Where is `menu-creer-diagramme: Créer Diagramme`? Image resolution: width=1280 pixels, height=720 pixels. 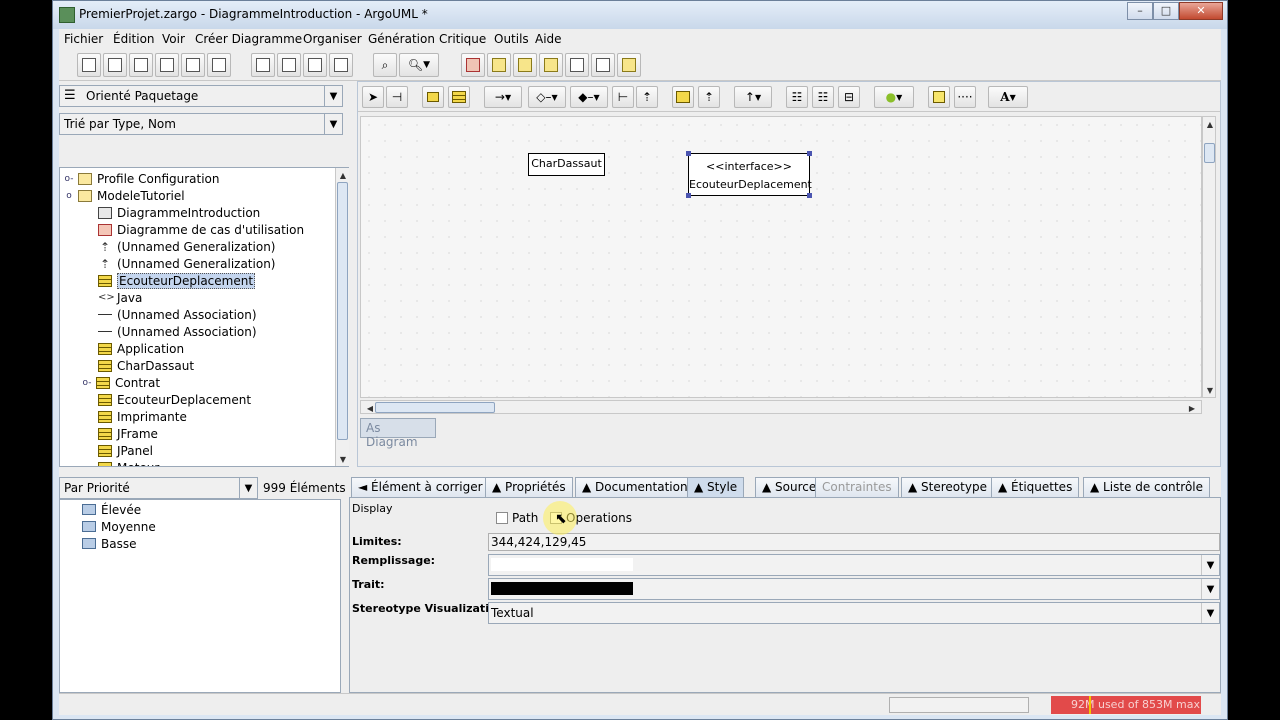
menu-creer-diagramme: Créer Diagramme is located at coordinates (248, 39).